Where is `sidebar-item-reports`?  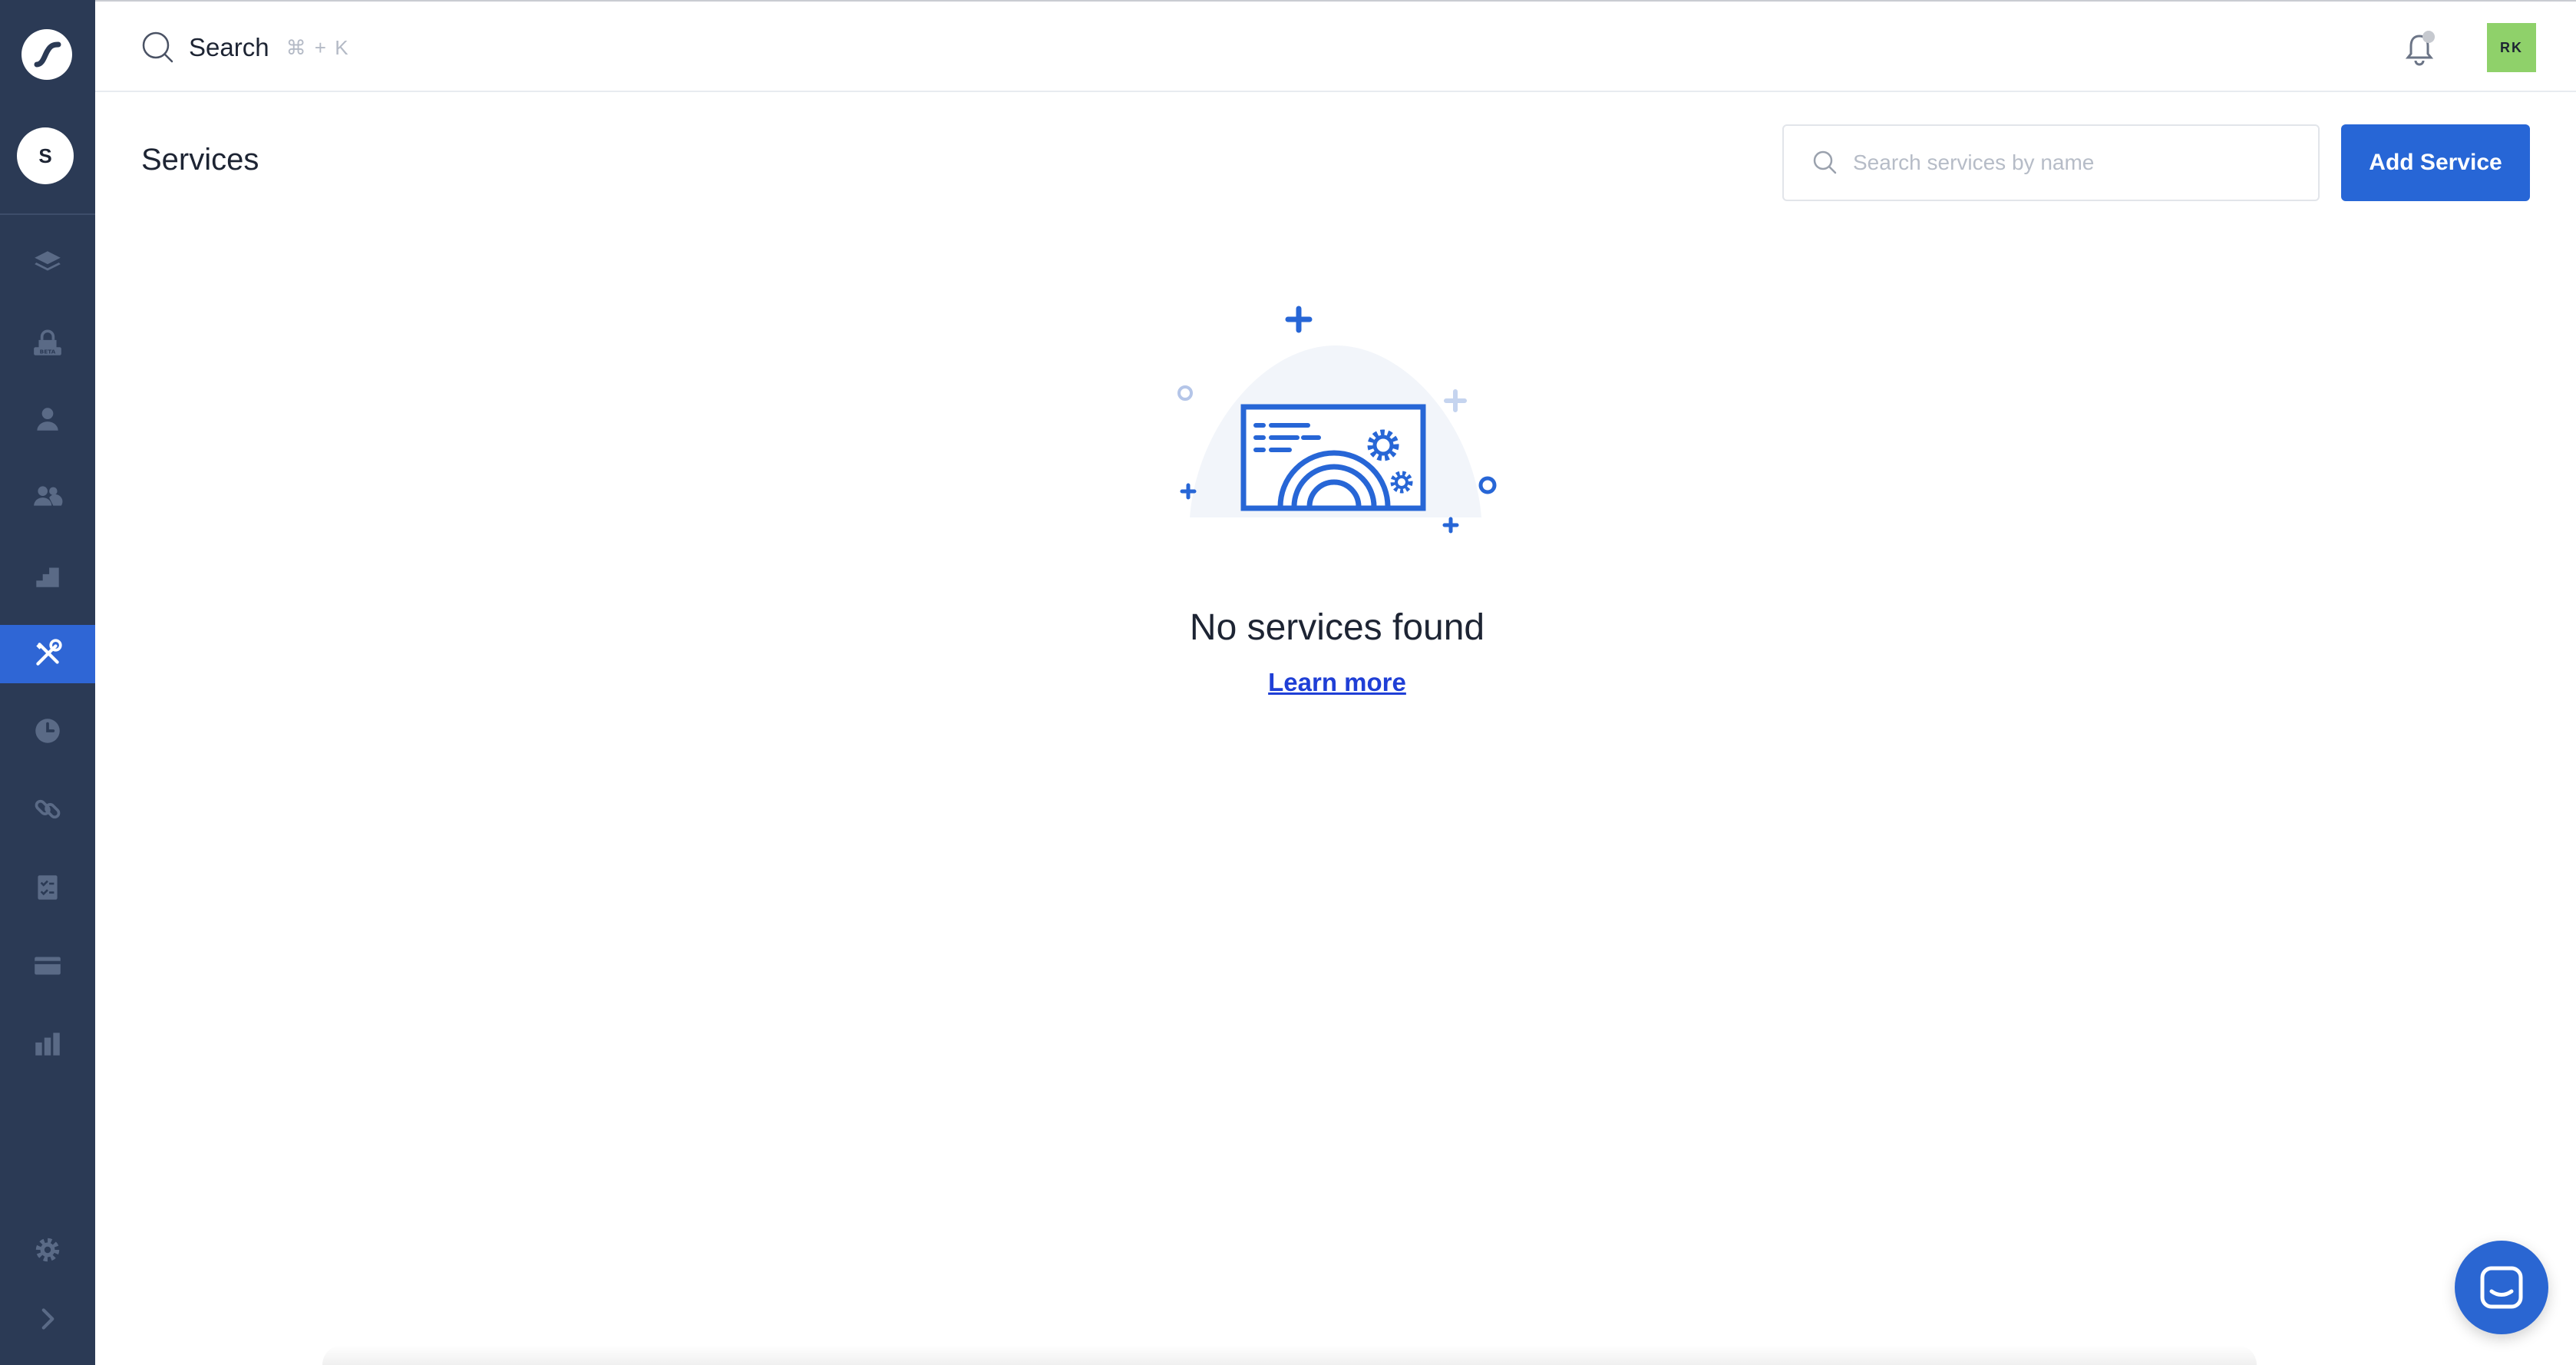
sidebar-item-reports is located at coordinates (47, 1044).